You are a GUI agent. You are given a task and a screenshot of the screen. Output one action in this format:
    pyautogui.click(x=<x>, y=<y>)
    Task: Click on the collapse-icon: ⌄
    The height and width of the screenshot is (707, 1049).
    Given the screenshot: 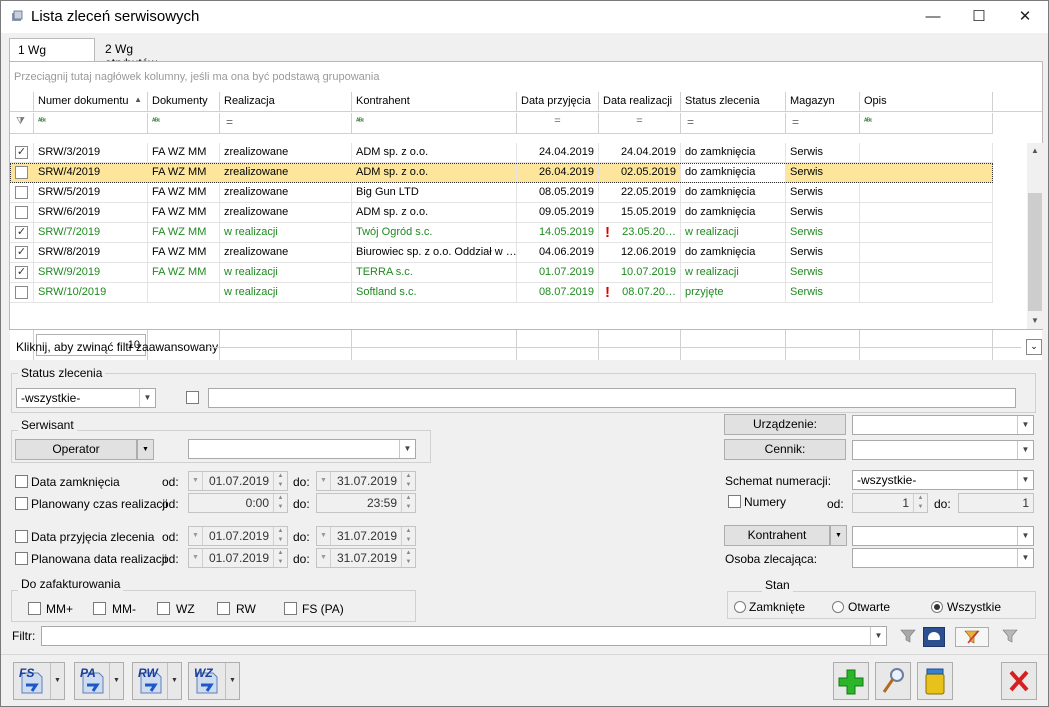 What is the action you would take?
    pyautogui.click(x=1034, y=347)
    